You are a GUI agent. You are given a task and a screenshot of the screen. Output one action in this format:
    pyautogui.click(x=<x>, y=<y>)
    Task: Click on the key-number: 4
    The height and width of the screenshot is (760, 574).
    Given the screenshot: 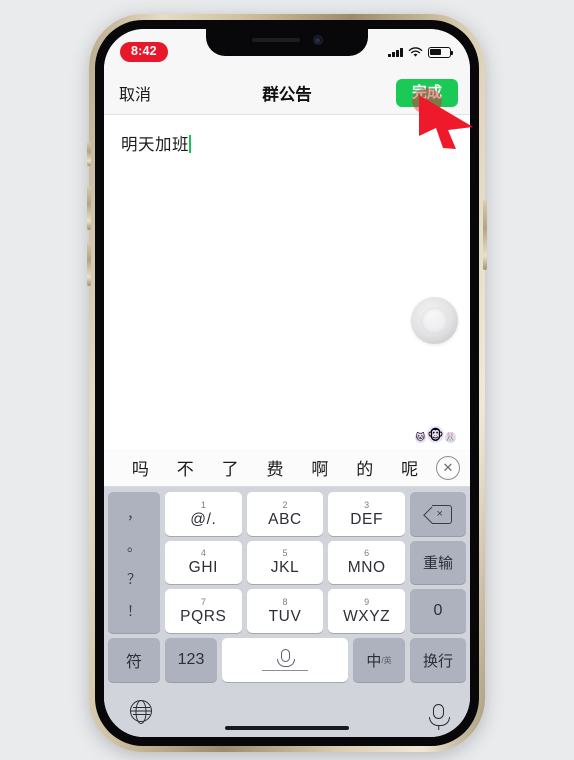 What is the action you would take?
    pyautogui.click(x=203, y=553)
    